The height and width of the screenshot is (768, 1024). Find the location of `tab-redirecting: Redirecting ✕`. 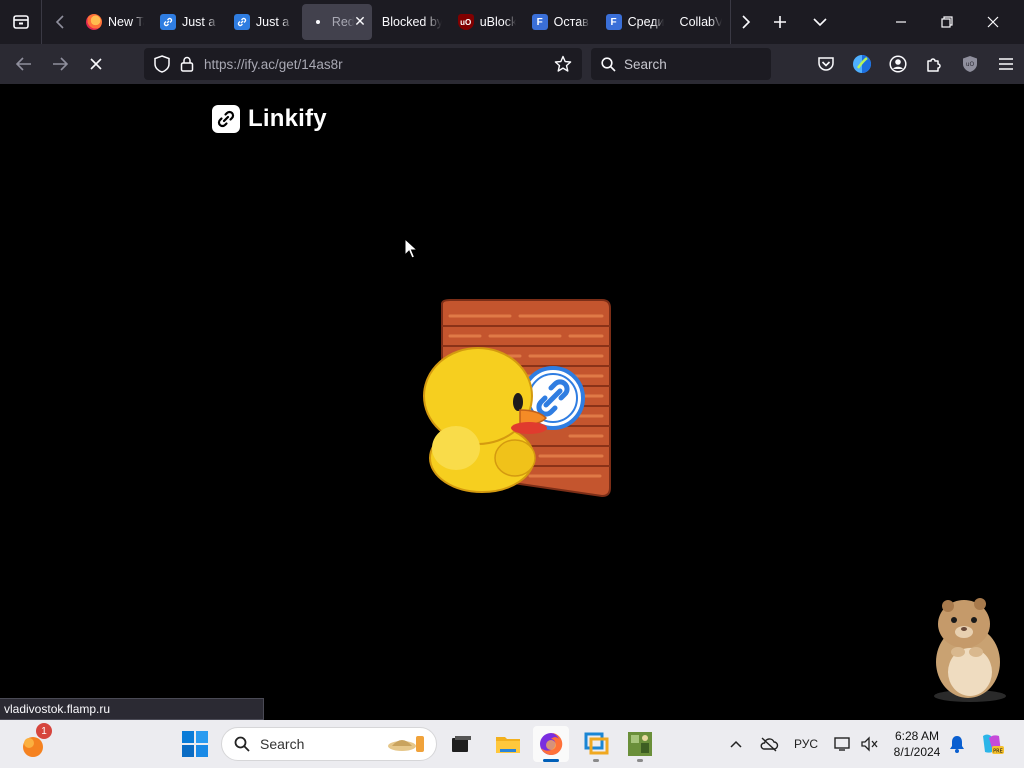

tab-redirecting: Redirecting ✕ is located at coordinates (336, 22).